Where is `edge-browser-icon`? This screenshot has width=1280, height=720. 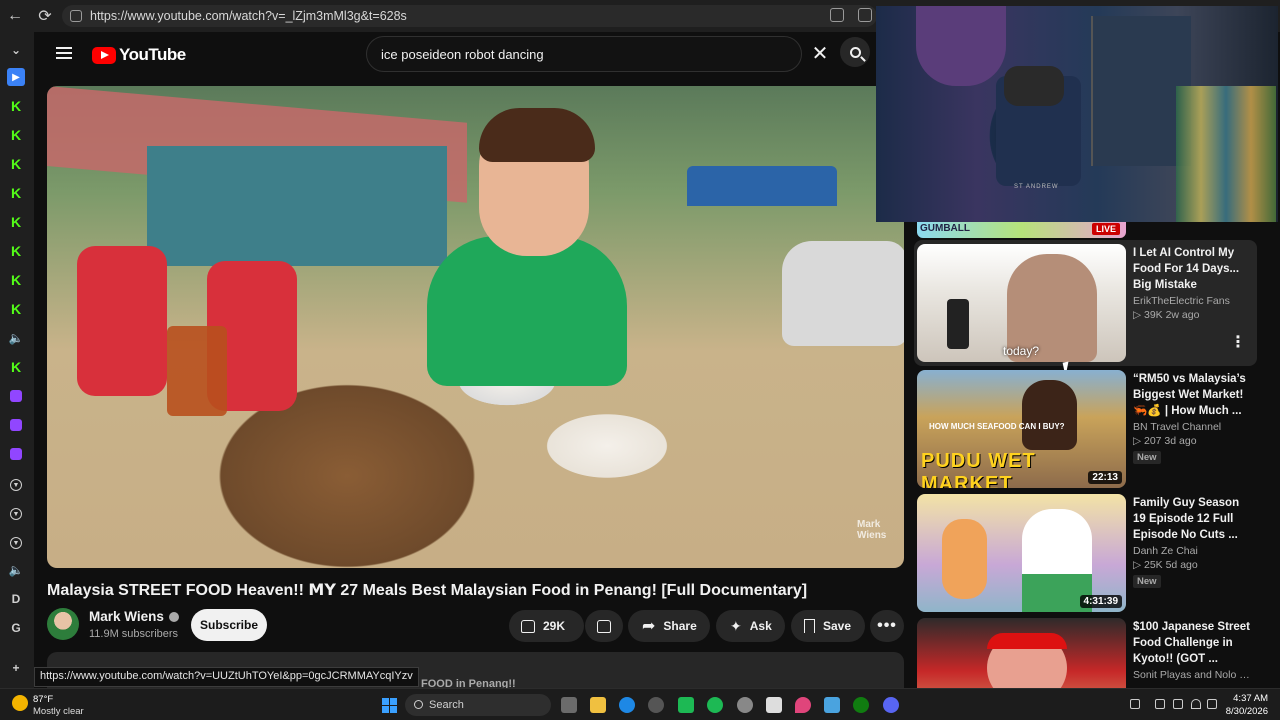 edge-browser-icon is located at coordinates (627, 705).